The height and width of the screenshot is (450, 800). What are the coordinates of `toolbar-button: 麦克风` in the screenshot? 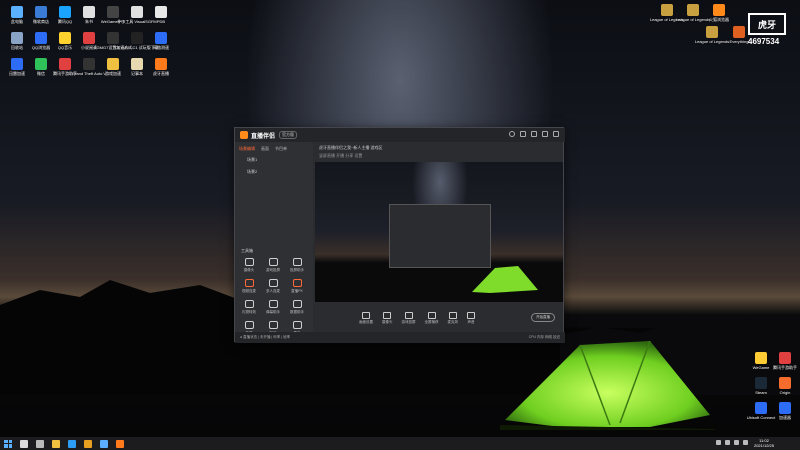 It's located at (453, 318).